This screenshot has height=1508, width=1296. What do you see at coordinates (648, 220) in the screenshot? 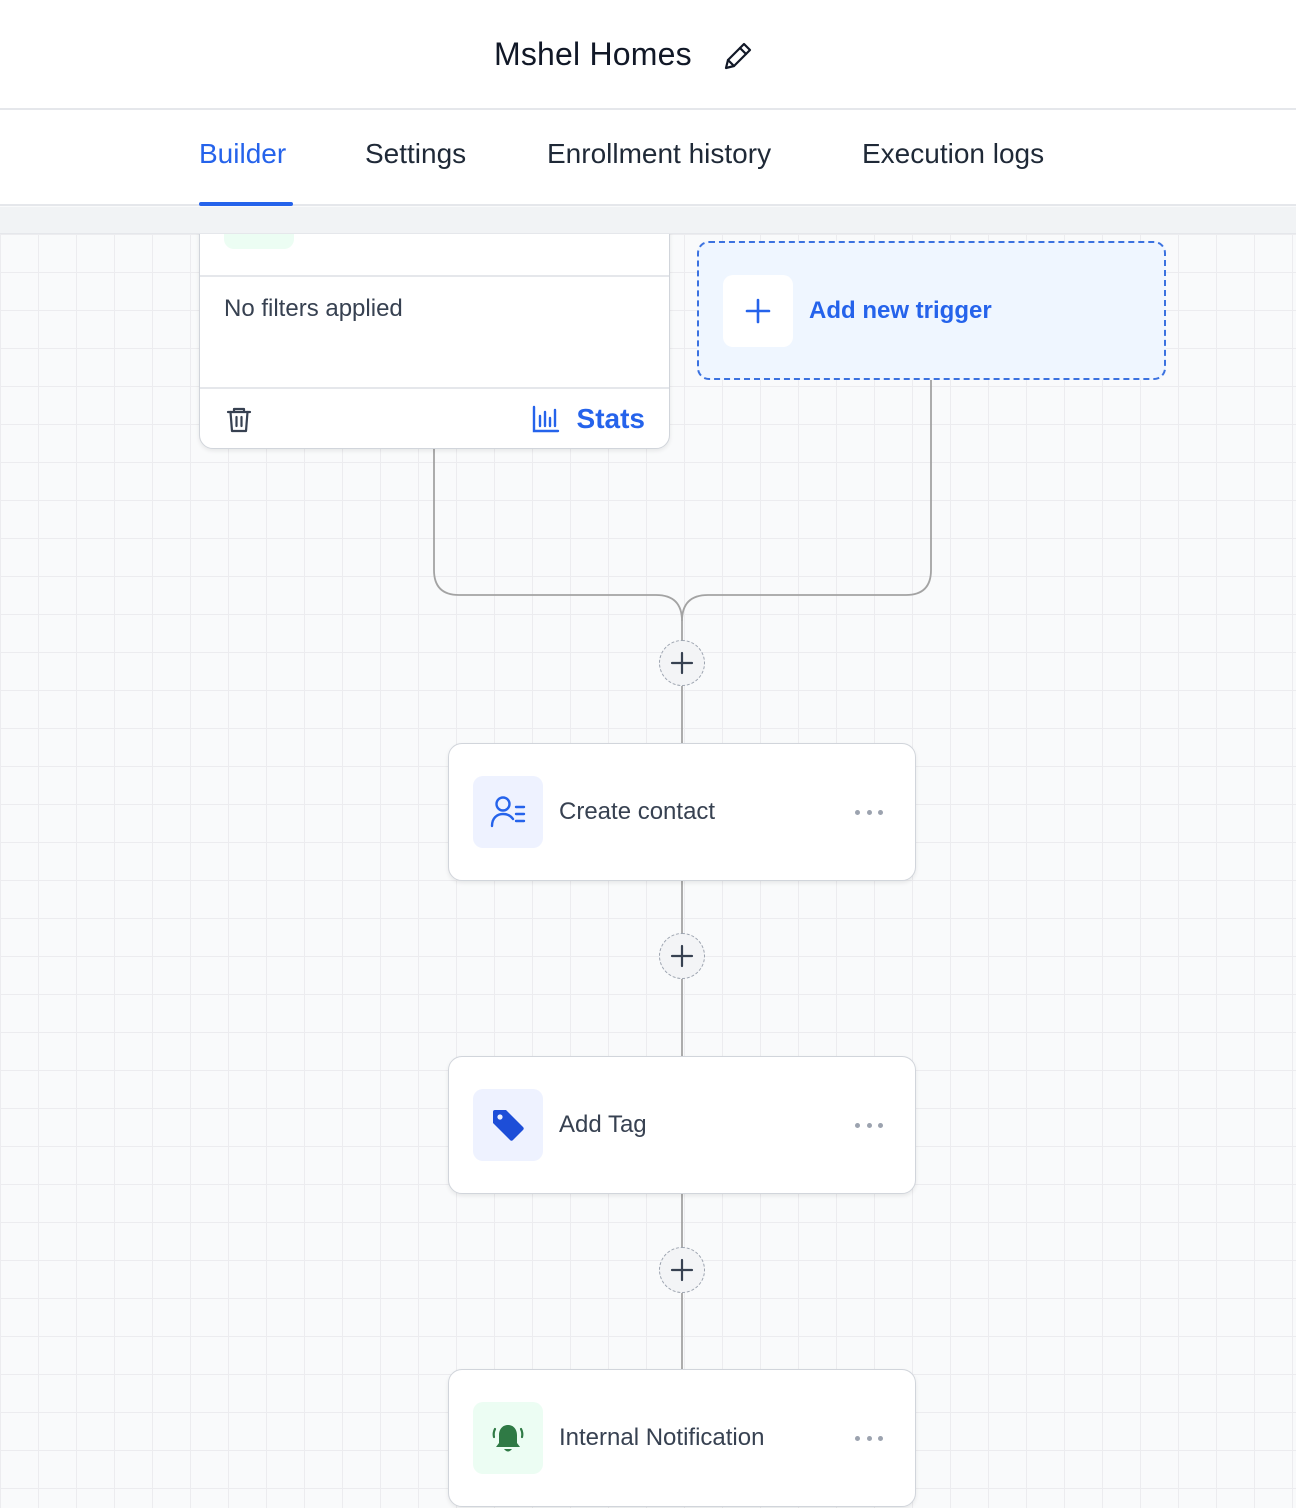
I see `toolbar-strip` at bounding box center [648, 220].